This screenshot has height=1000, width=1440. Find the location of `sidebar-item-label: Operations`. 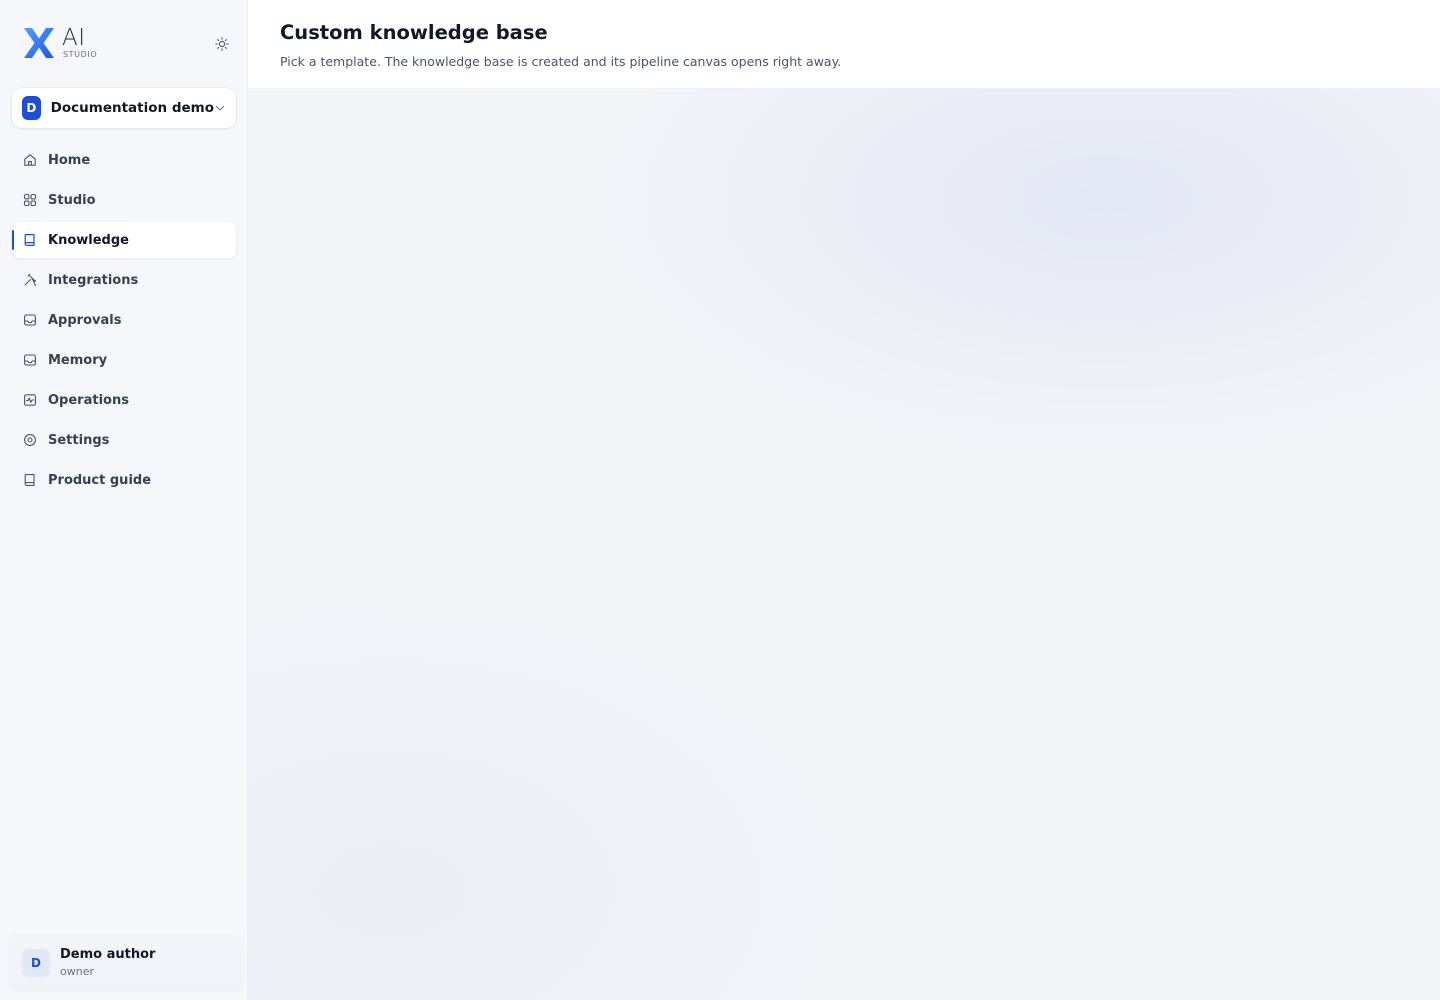

sidebar-item-label: Operations is located at coordinates (88, 400).